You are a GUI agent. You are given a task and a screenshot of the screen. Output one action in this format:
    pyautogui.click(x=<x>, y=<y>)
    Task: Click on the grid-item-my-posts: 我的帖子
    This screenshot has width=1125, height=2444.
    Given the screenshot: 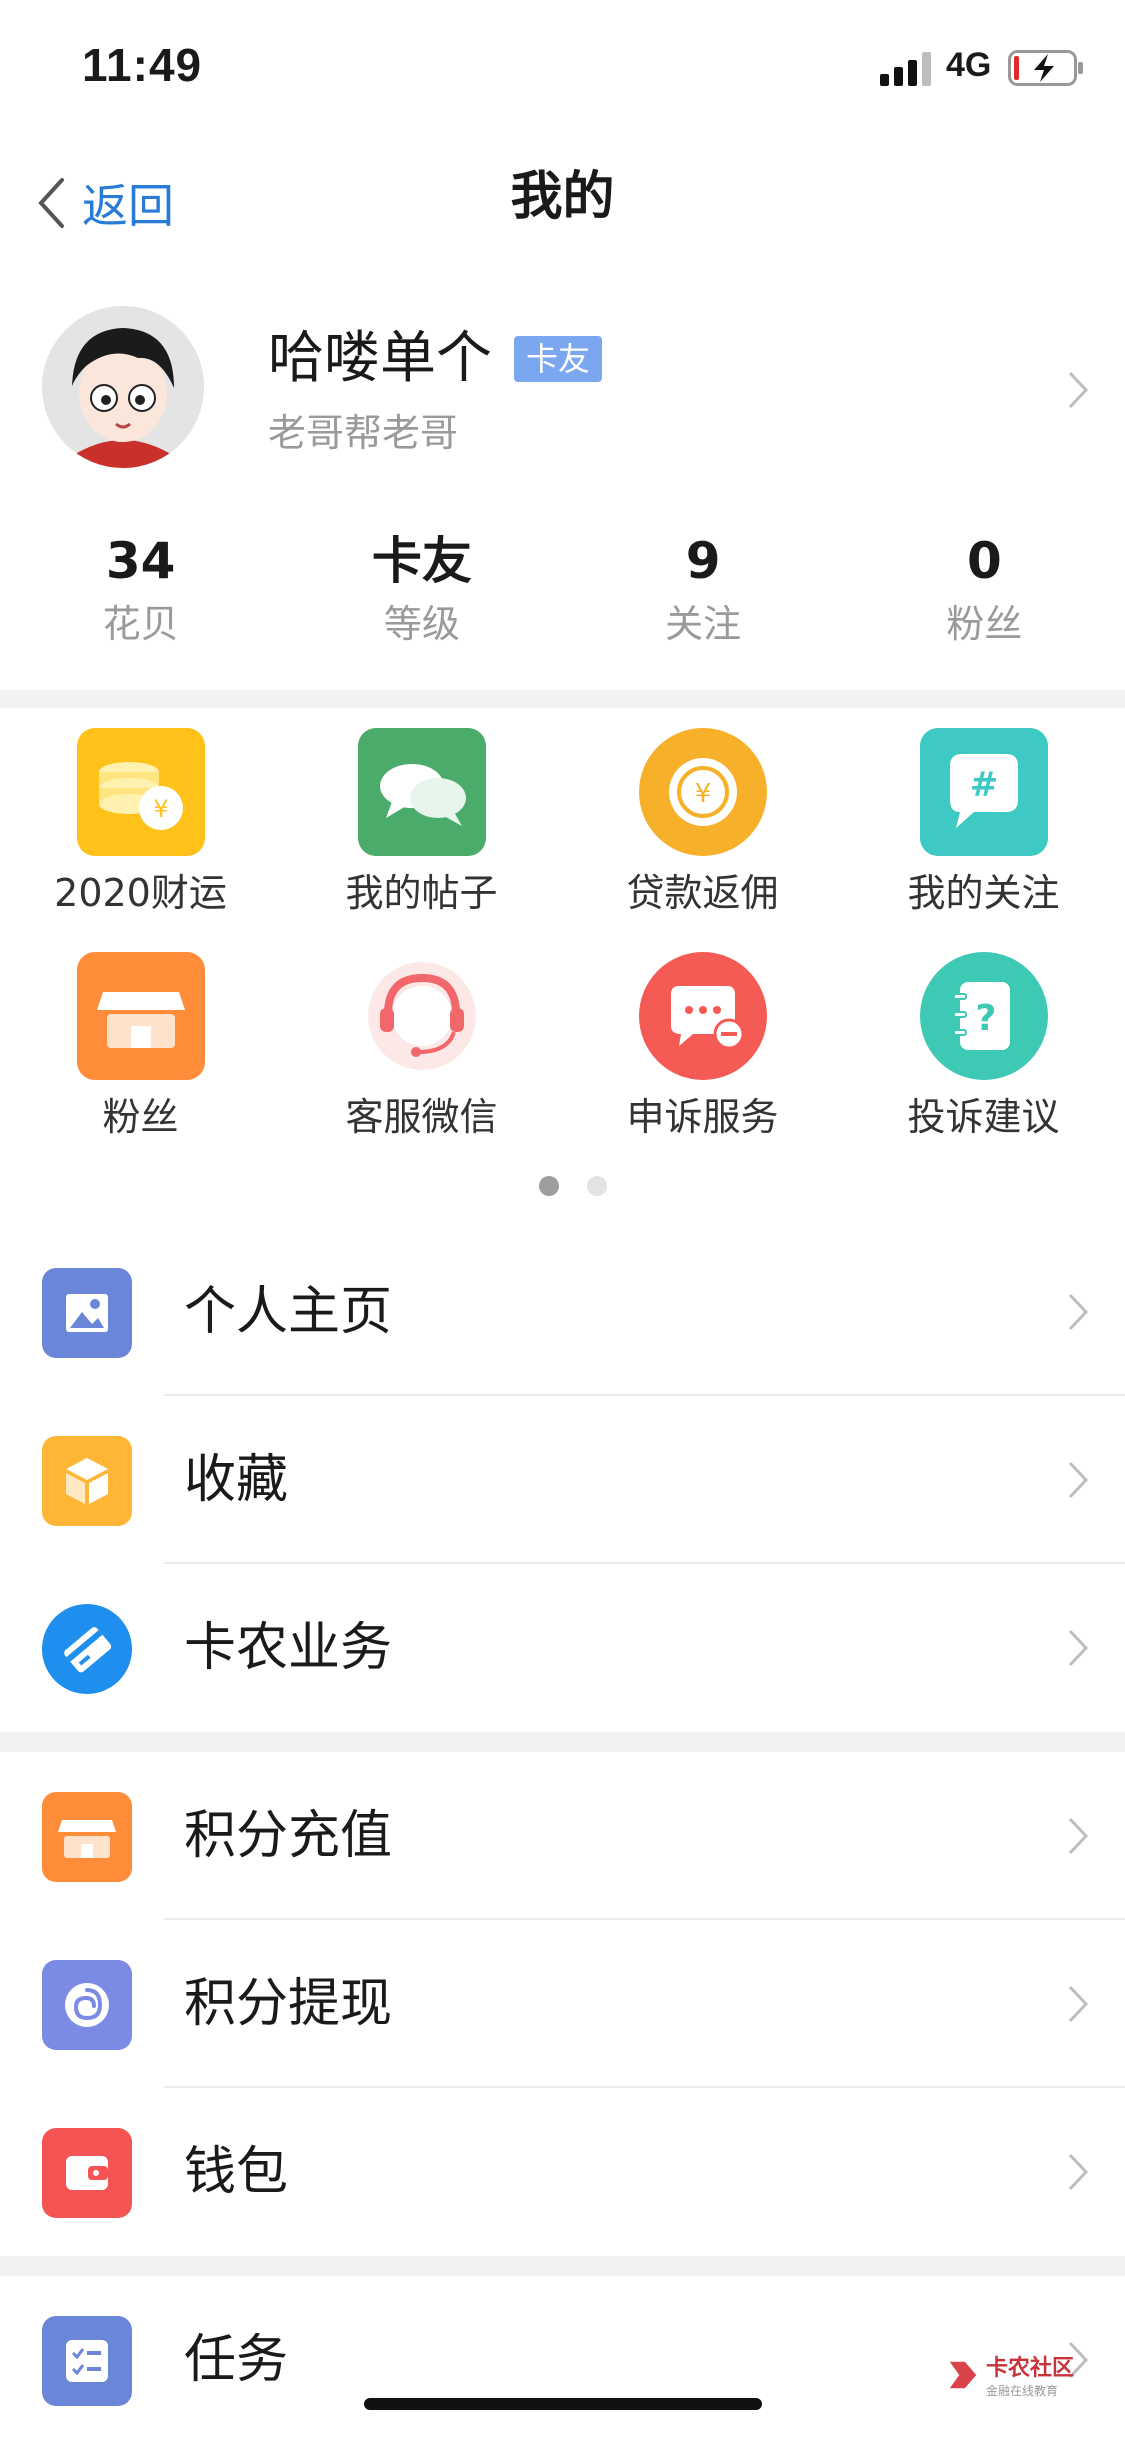 What is the action you would take?
    pyautogui.click(x=421, y=823)
    